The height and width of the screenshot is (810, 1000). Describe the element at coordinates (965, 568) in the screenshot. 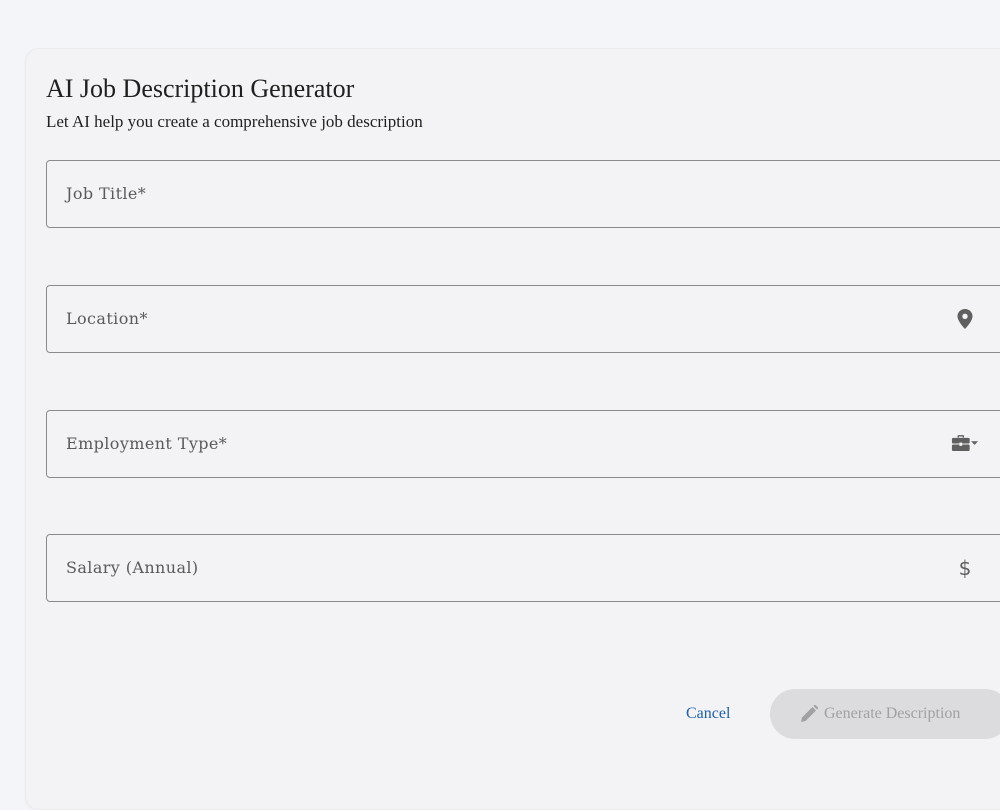

I see `dollar-icon: $` at that location.